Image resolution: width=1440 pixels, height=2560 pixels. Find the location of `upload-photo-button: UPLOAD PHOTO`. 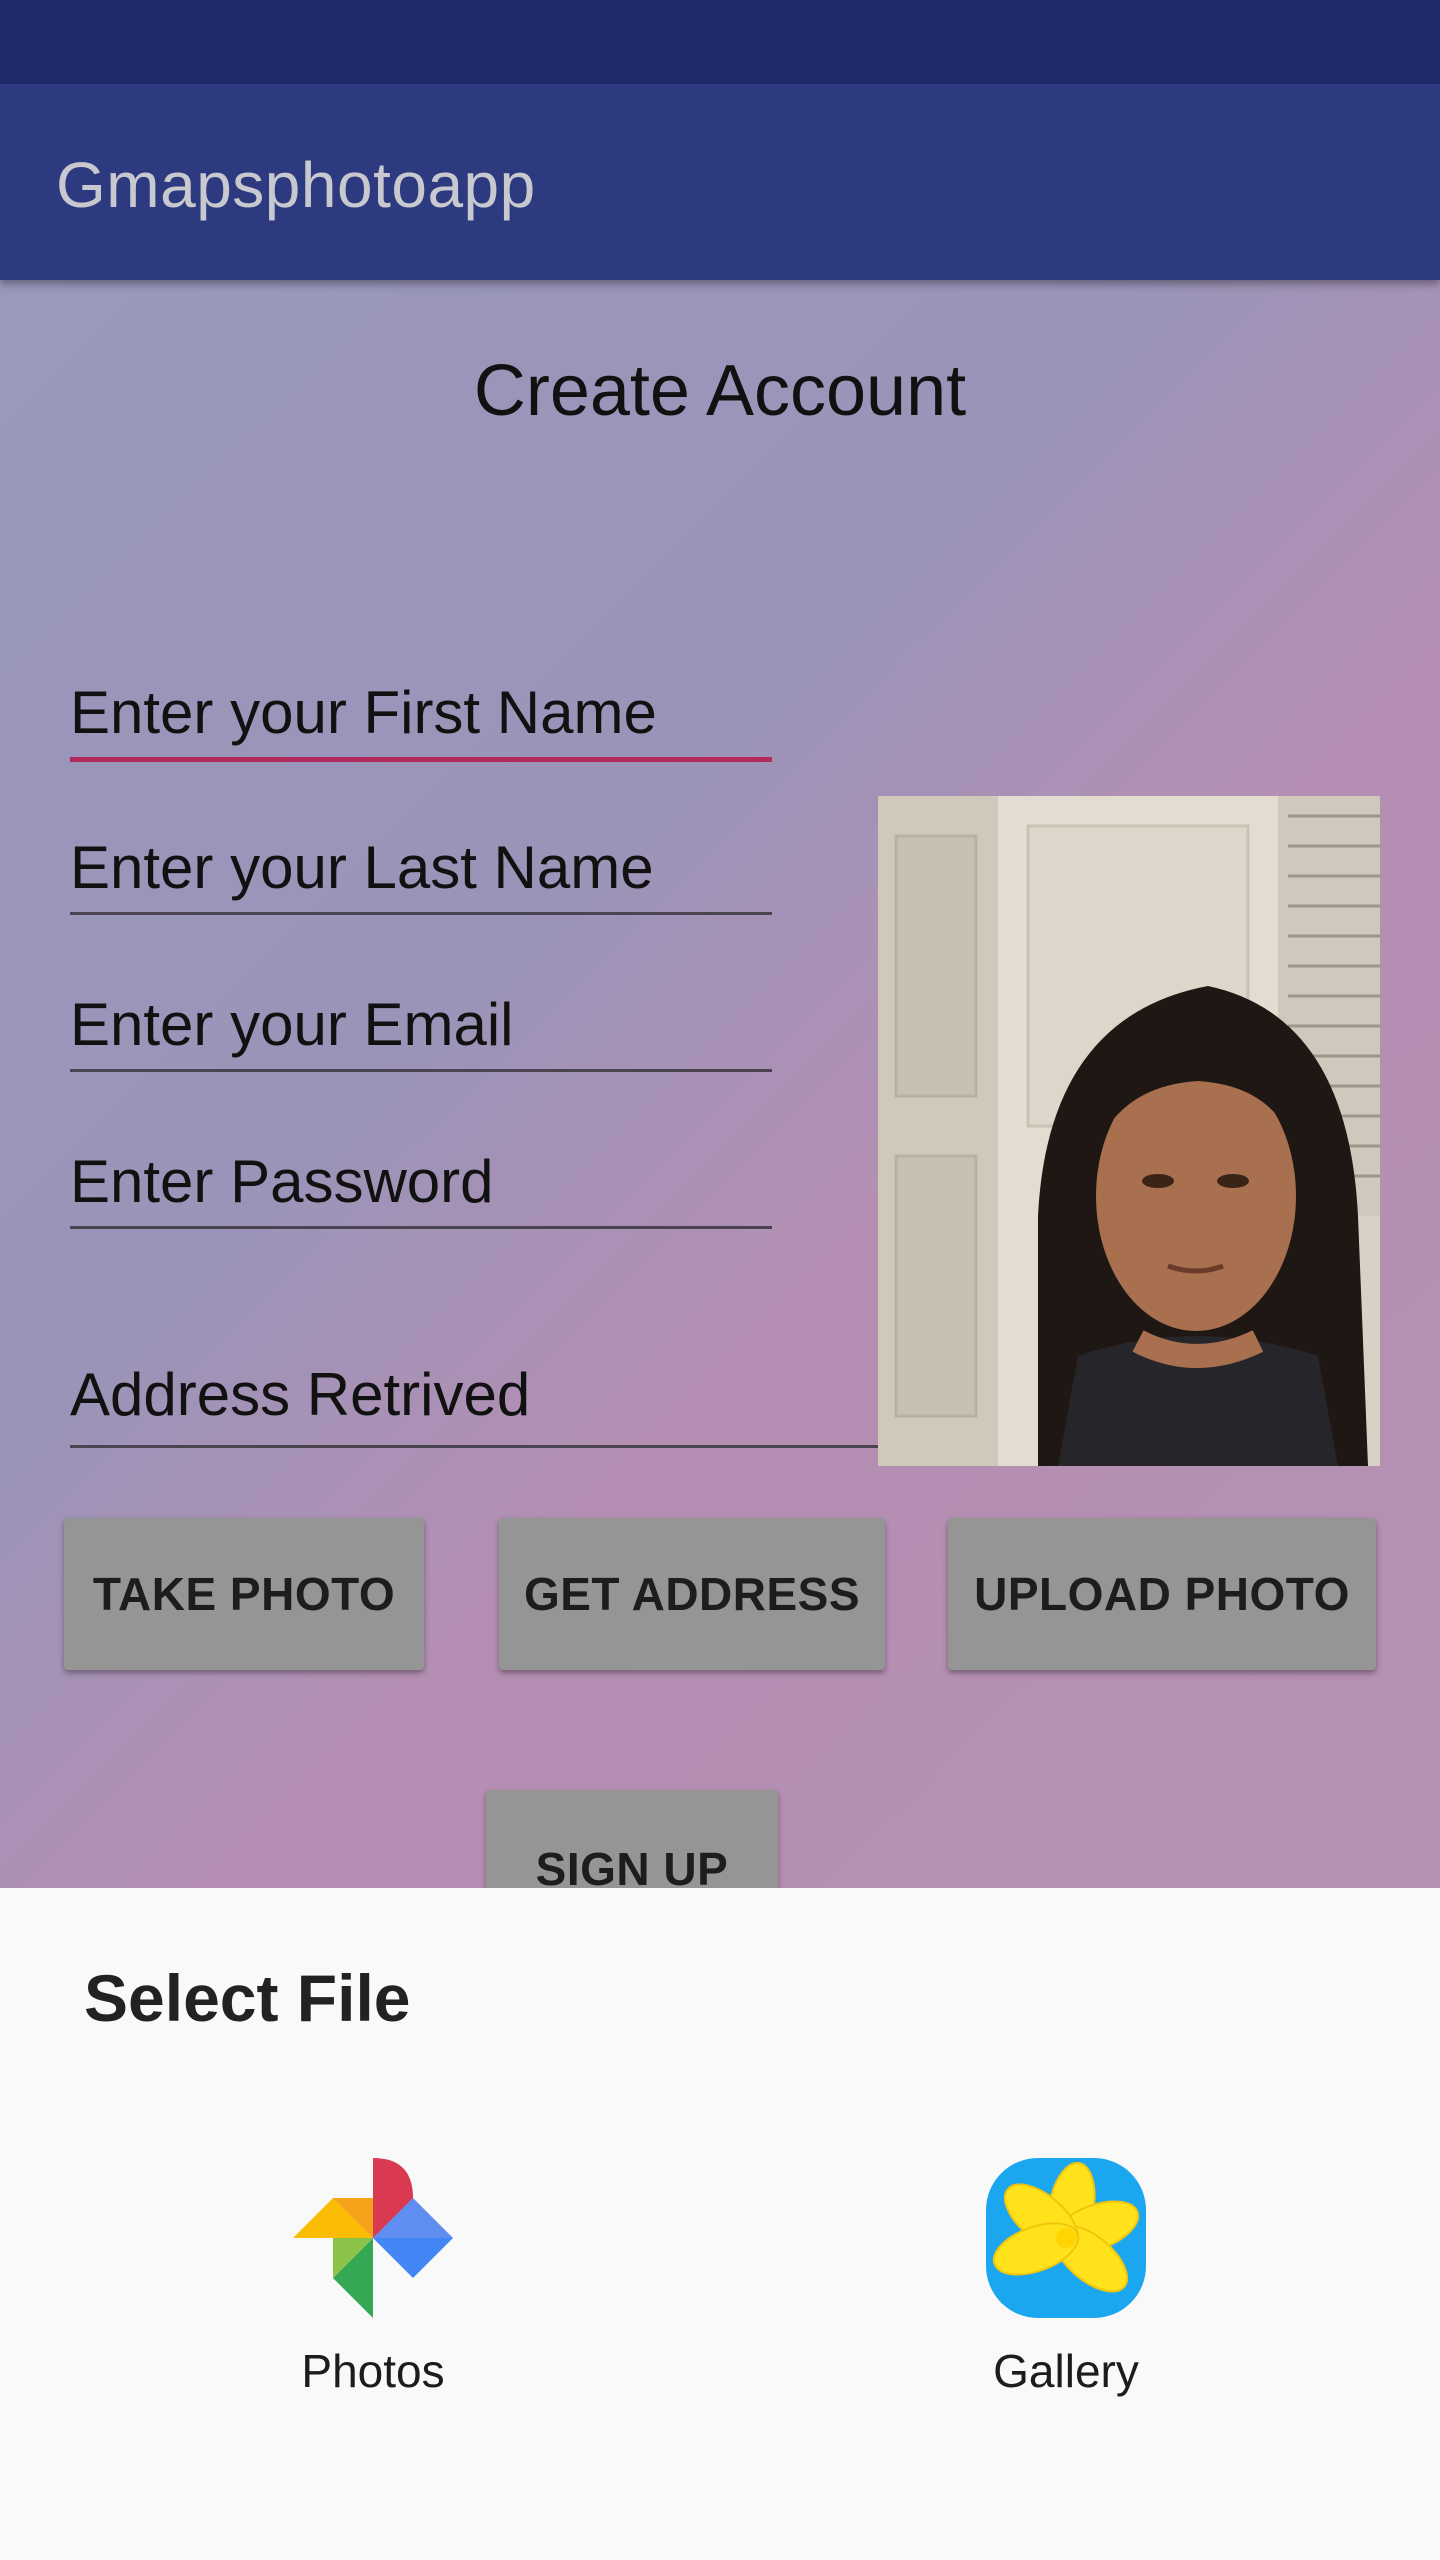

upload-photo-button: UPLOAD PHOTO is located at coordinates (1162, 1594).